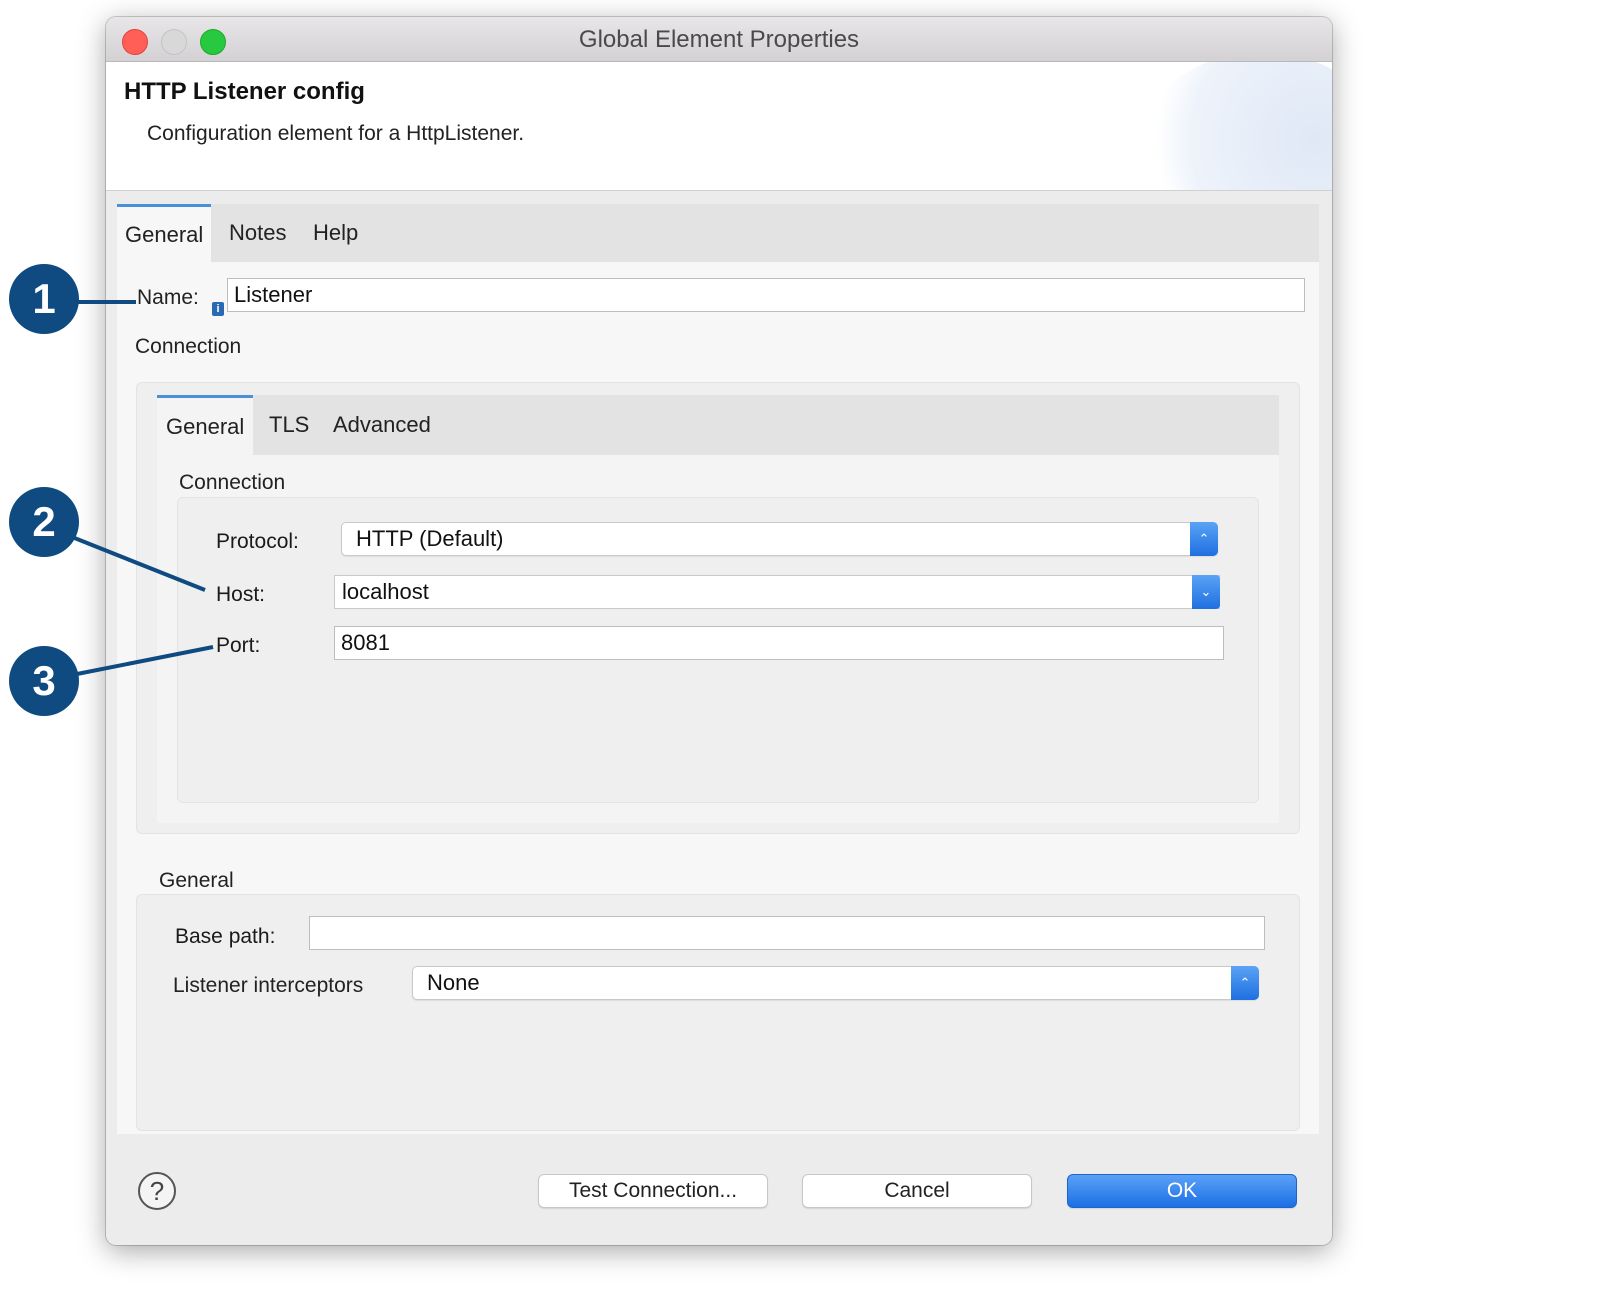 The height and width of the screenshot is (1292, 1598). Describe the element at coordinates (44, 299) in the screenshot. I see `callout-1: 1` at that location.